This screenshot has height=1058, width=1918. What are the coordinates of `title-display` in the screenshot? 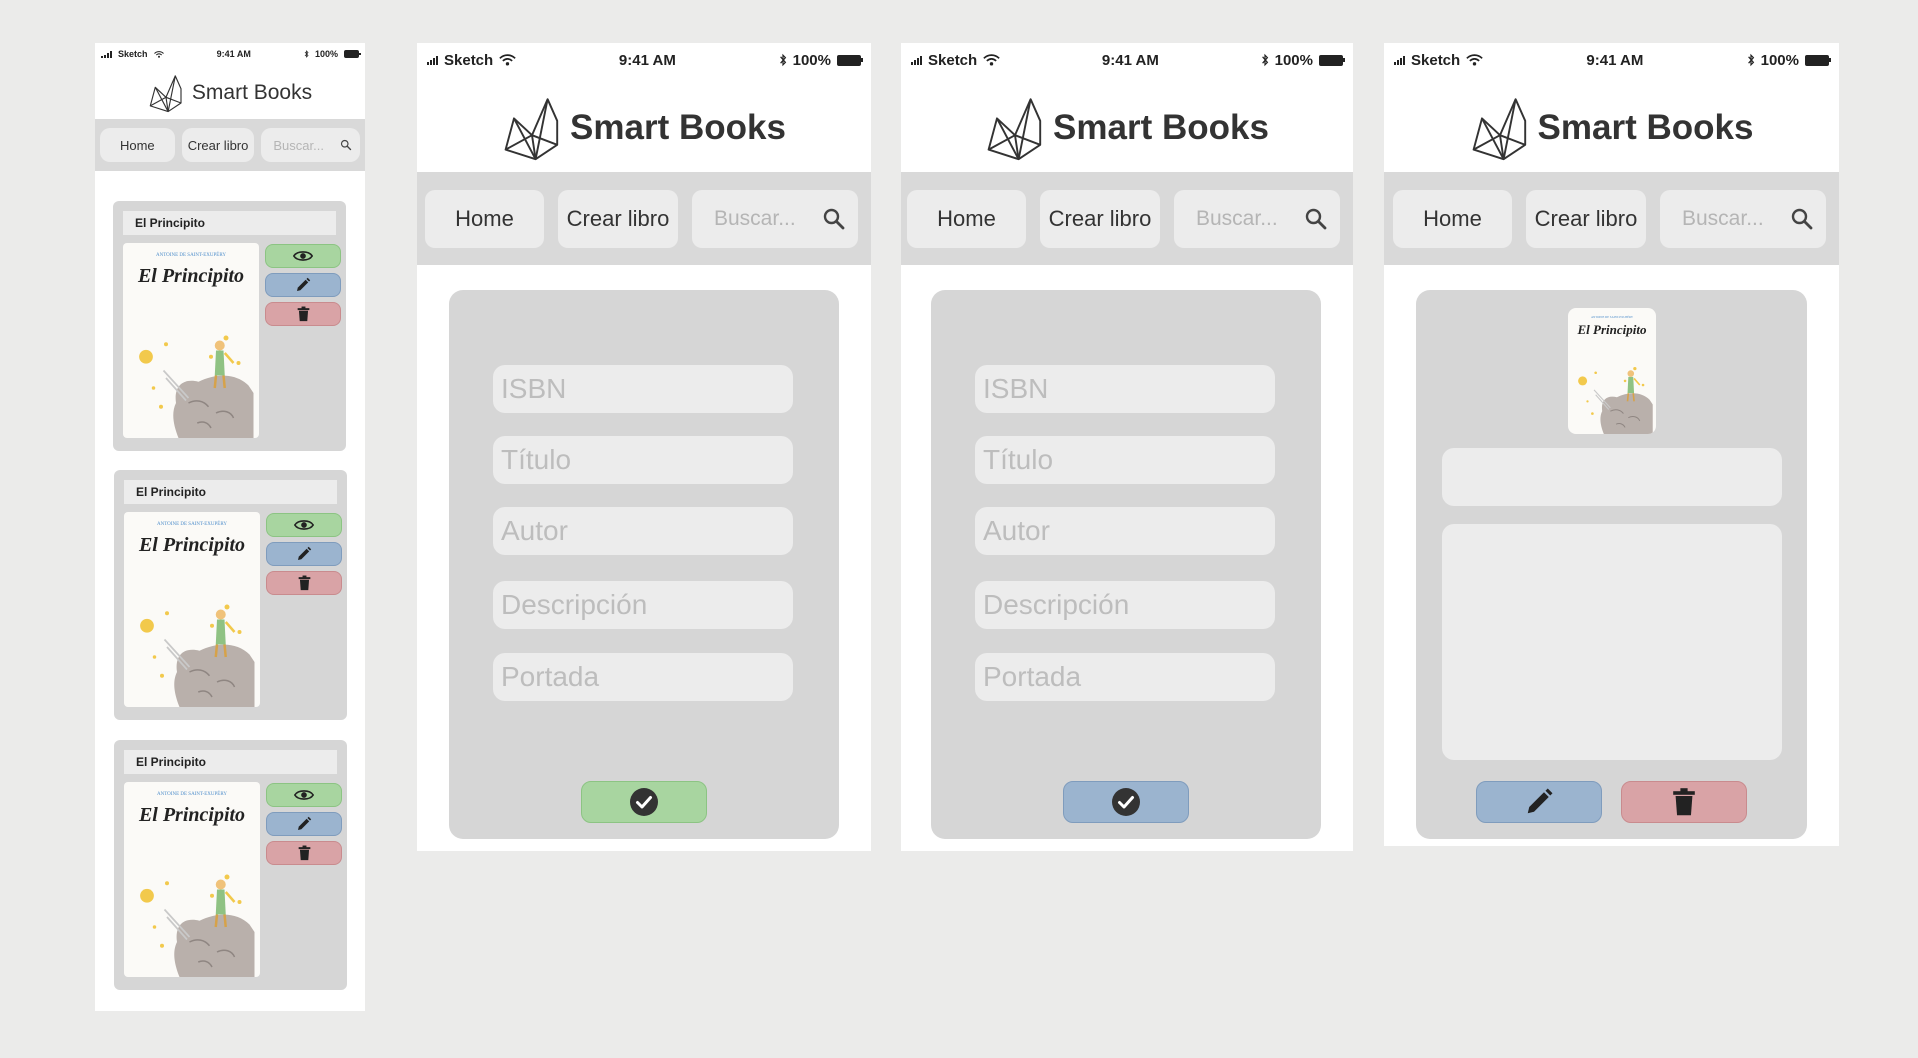 It's located at (1612, 477).